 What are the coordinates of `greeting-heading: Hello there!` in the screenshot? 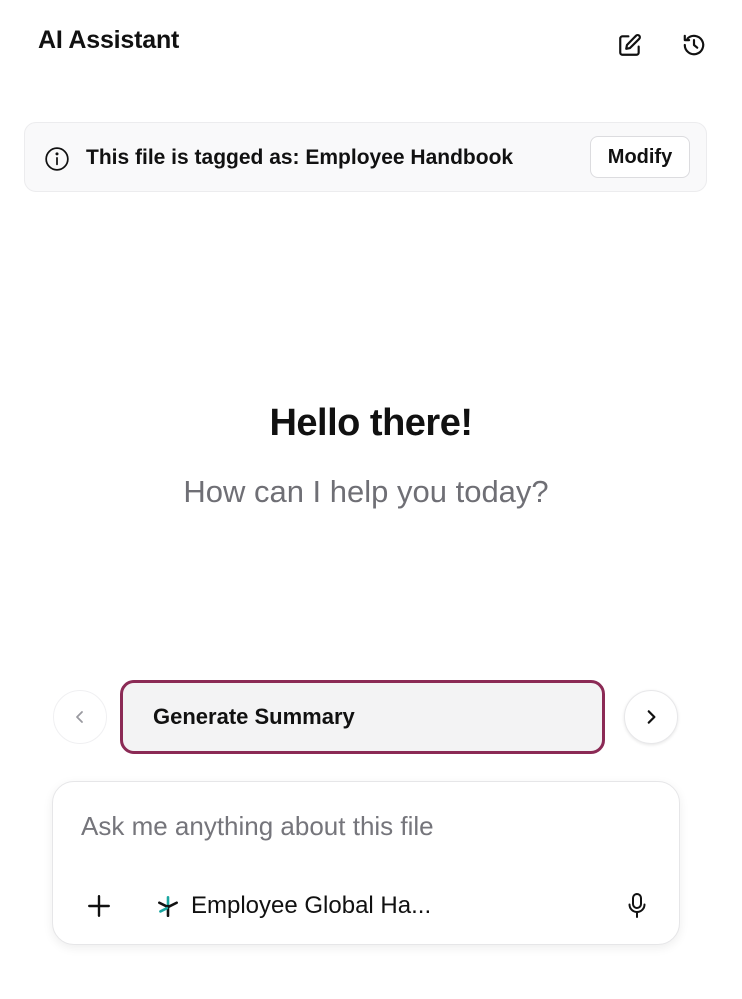 It's located at (371, 423).